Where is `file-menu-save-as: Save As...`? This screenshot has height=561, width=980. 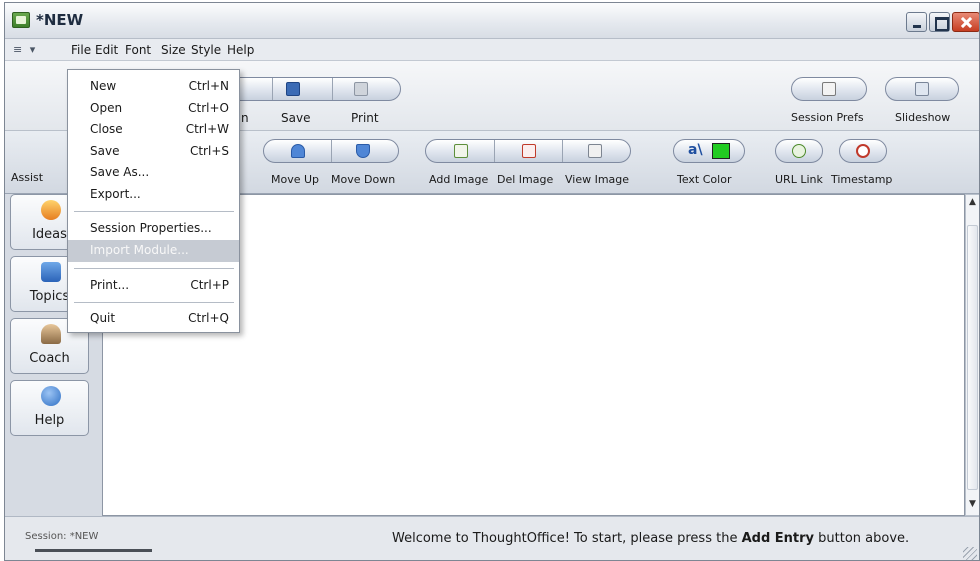 file-menu-save-as: Save As... is located at coordinates (153, 173).